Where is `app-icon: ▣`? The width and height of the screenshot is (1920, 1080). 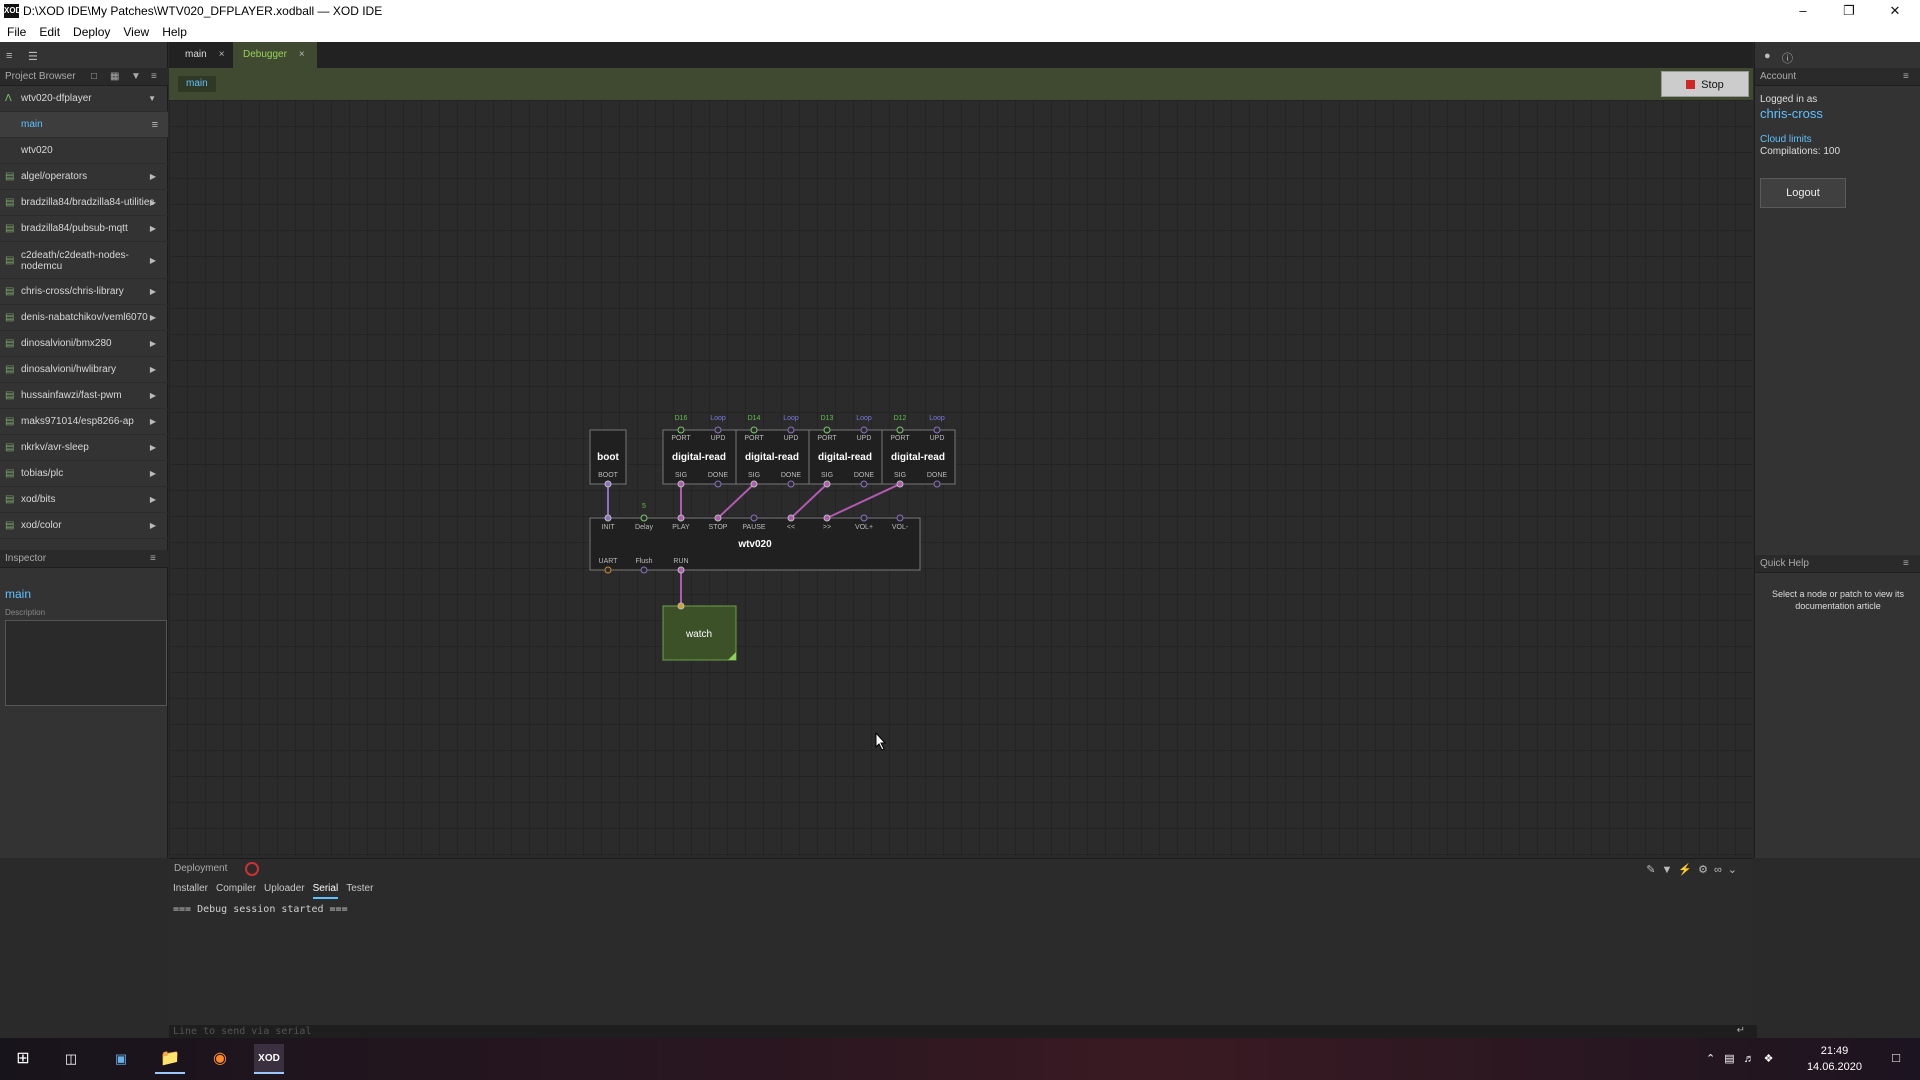 app-icon: ▣ is located at coordinates (121, 1059).